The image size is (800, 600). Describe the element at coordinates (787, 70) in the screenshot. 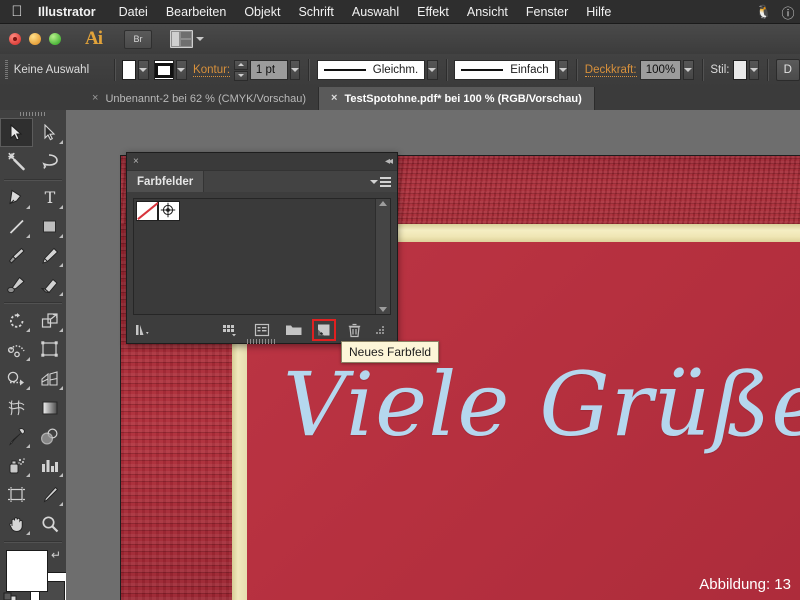

I see `document-setup-button: D` at that location.